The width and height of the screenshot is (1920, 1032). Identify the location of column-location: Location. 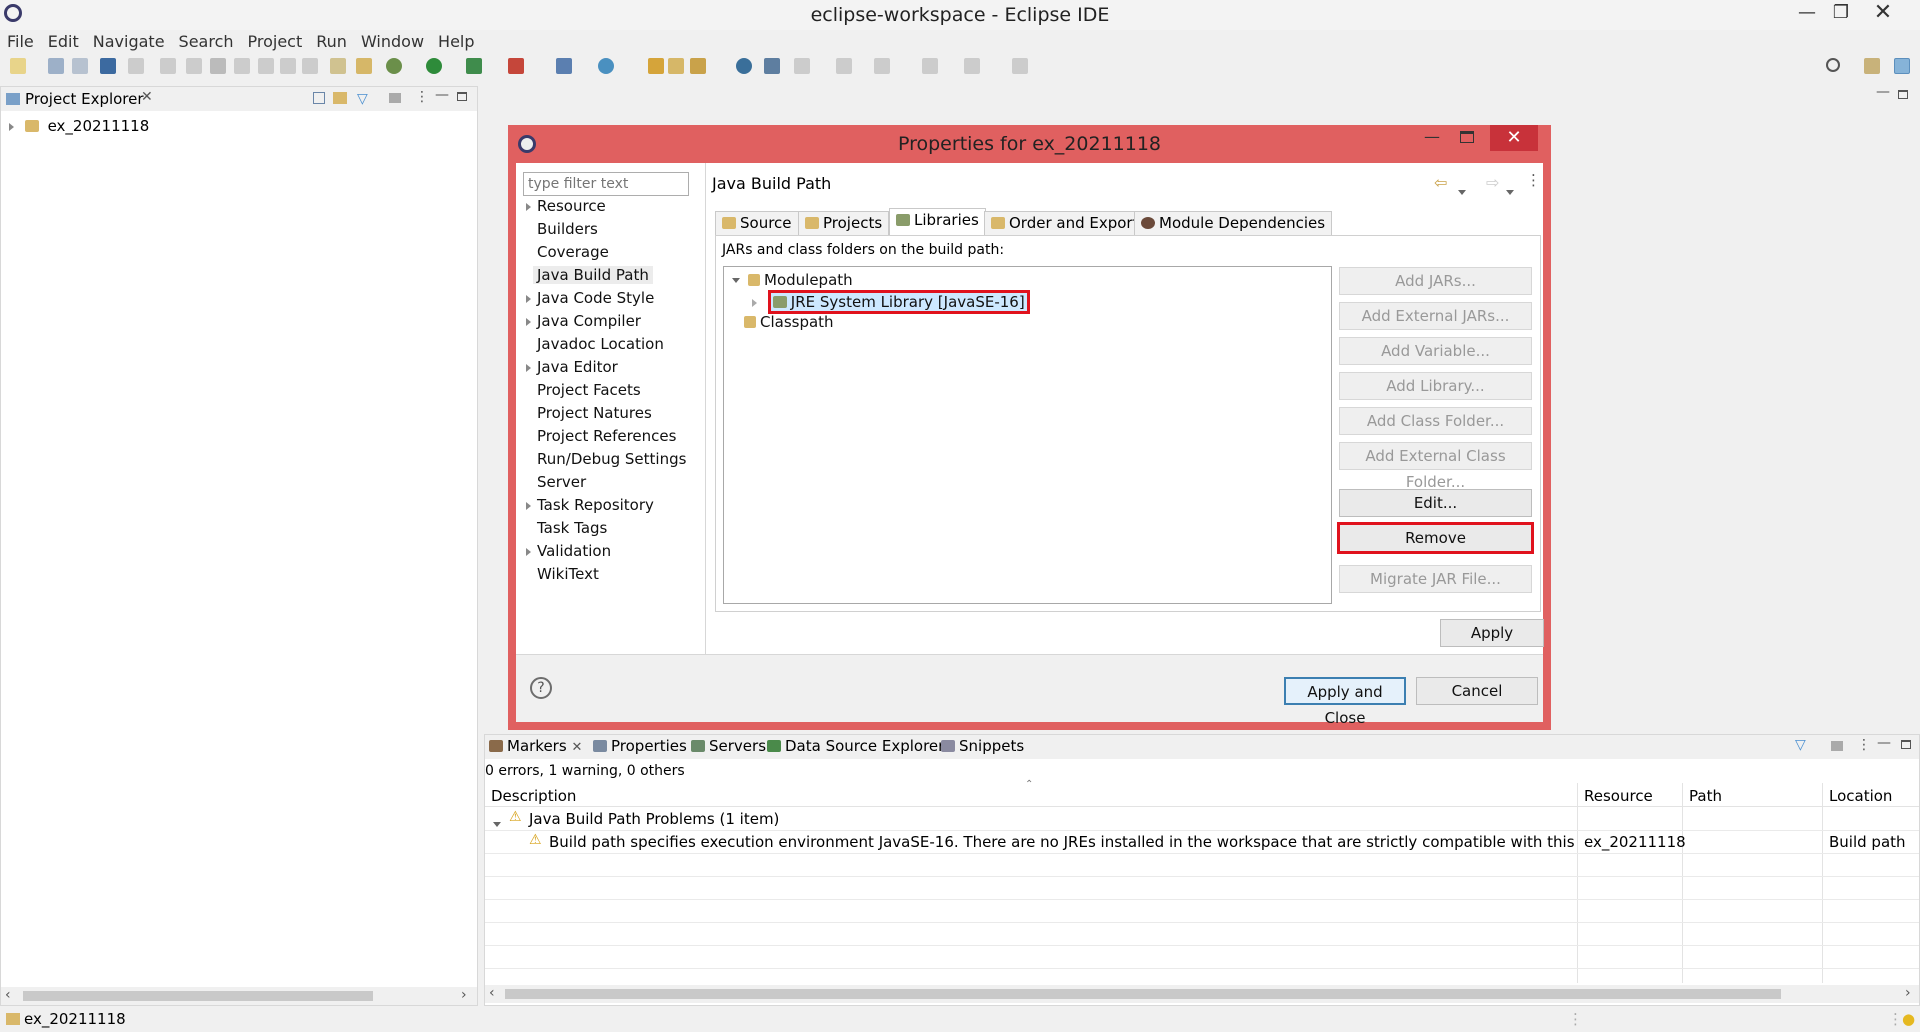
(1860, 796).